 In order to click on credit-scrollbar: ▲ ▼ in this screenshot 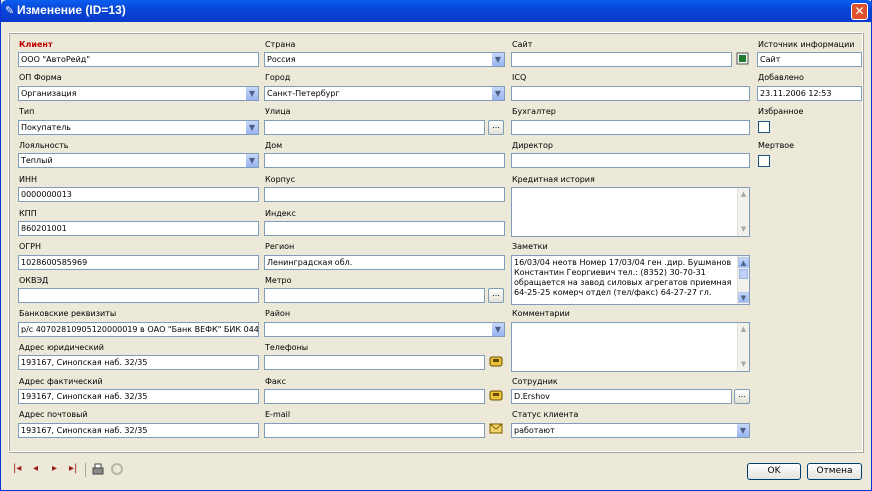, I will do `click(743, 212)`.